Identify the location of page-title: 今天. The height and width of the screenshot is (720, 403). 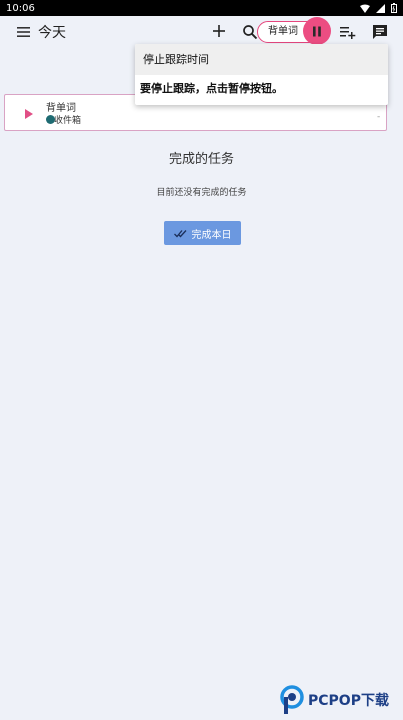
(52, 33).